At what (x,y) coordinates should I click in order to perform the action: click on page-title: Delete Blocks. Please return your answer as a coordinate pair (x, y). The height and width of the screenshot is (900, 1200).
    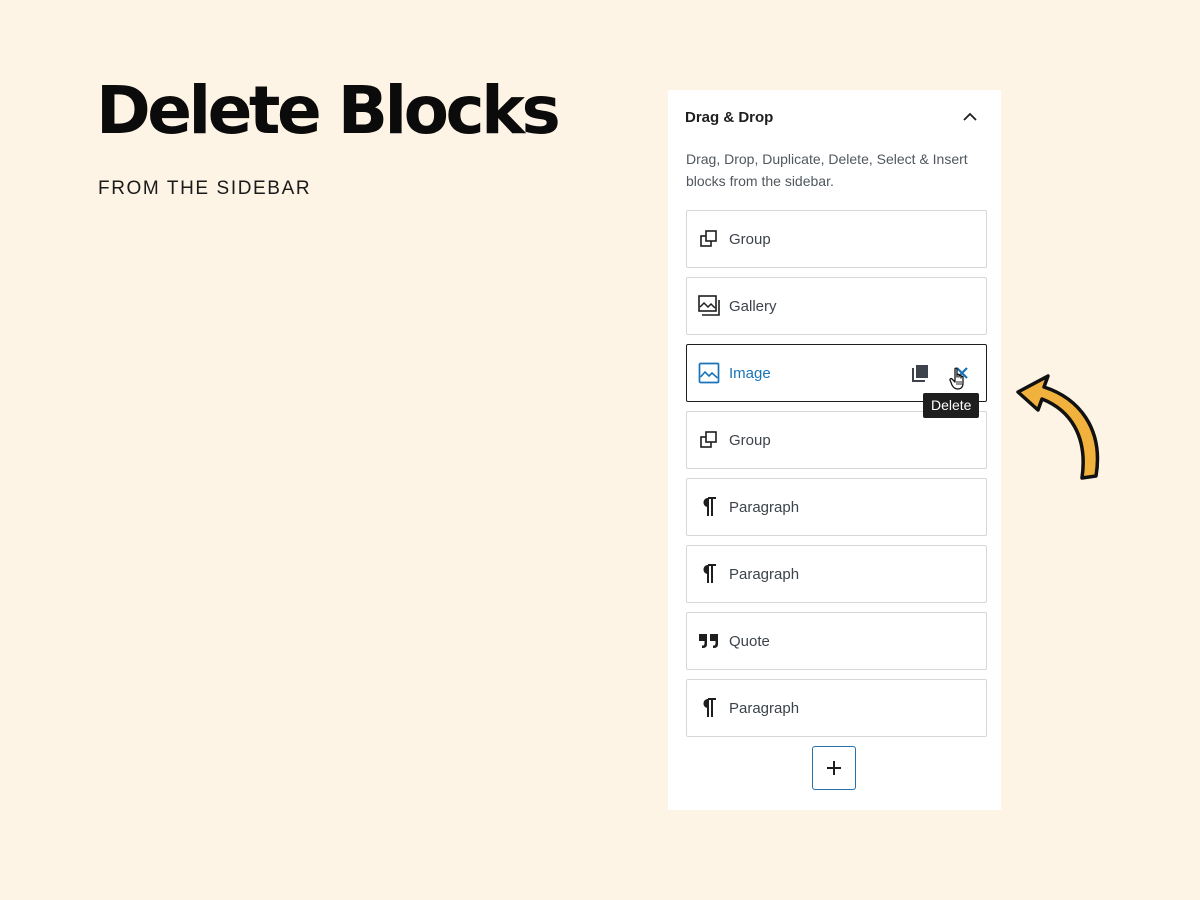
    Looking at the image, I should click on (328, 110).